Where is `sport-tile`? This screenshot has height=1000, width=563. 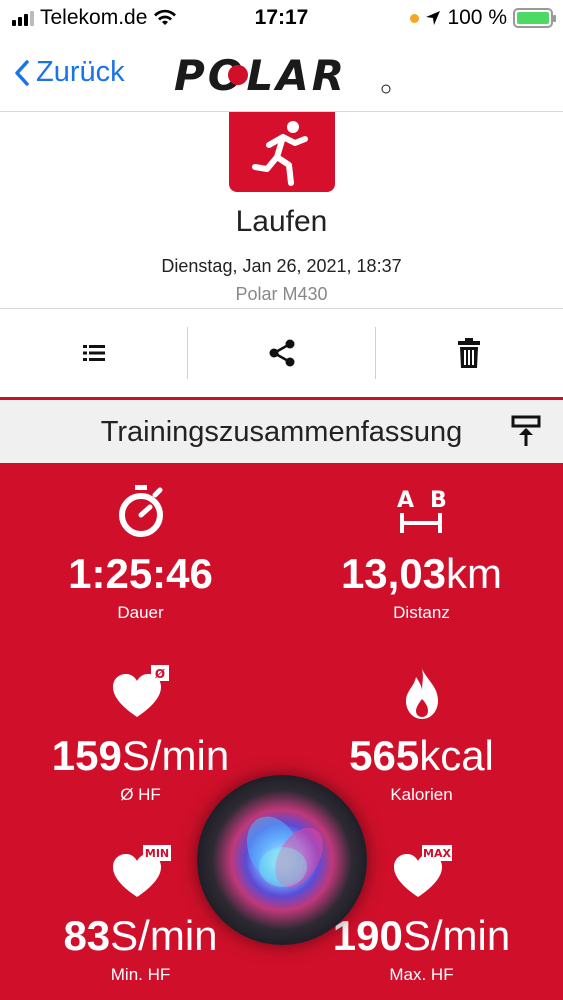 sport-tile is located at coordinates (282, 152).